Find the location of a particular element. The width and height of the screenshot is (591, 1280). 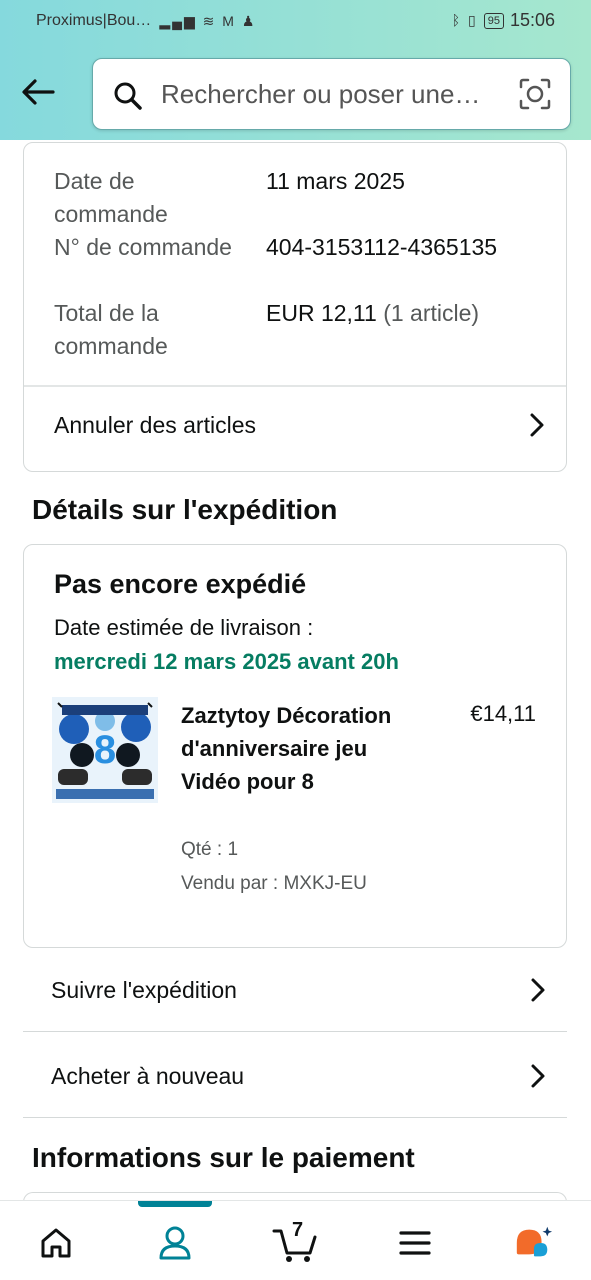

order-number-value: 404-3153112-4365135 is located at coordinates (382, 247).